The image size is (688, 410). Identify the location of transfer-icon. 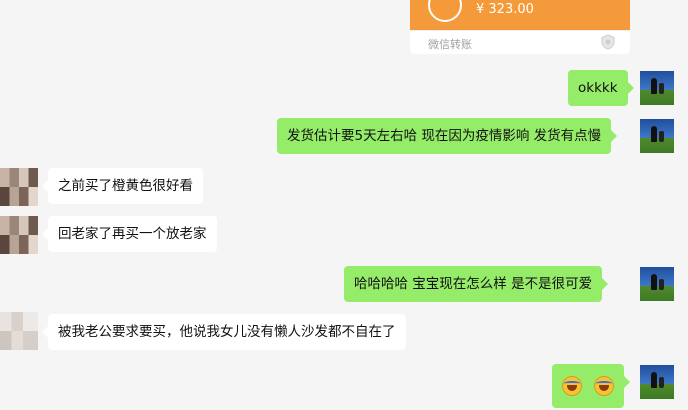
(445, 11).